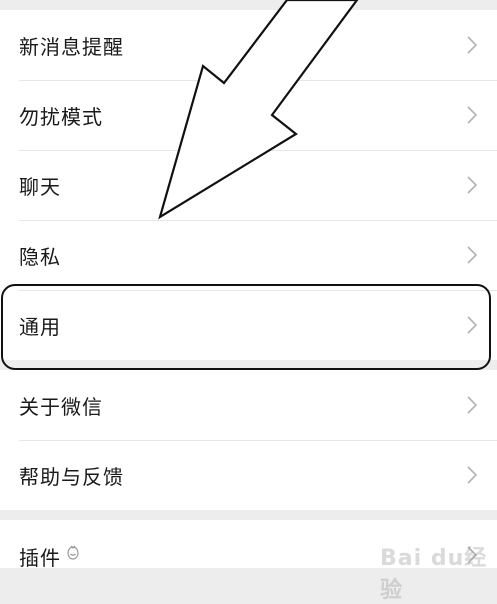 Image resolution: width=497 pixels, height=604 pixels. Describe the element at coordinates (71, 476) in the screenshot. I see `row-label: 帮助与反馈` at that location.